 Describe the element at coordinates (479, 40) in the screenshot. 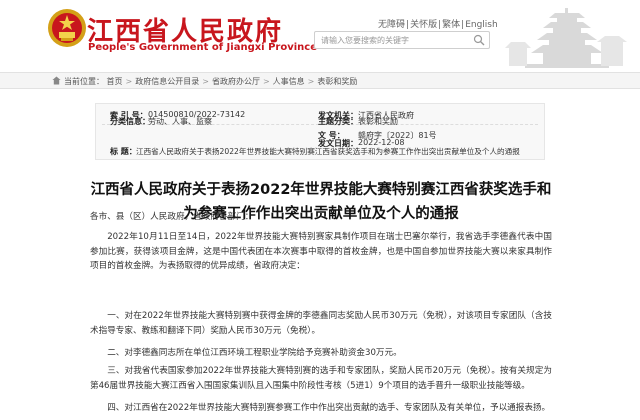

I see `search-icon` at that location.